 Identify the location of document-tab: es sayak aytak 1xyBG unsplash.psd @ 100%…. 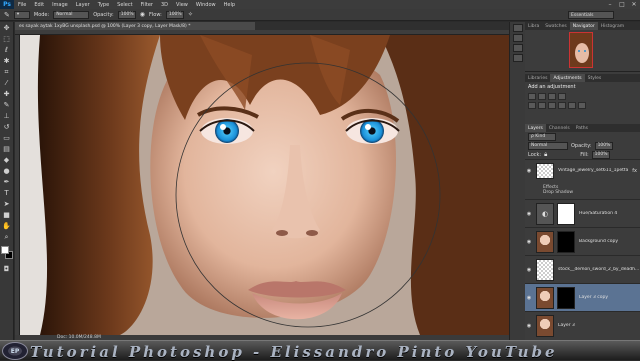
(135, 26).